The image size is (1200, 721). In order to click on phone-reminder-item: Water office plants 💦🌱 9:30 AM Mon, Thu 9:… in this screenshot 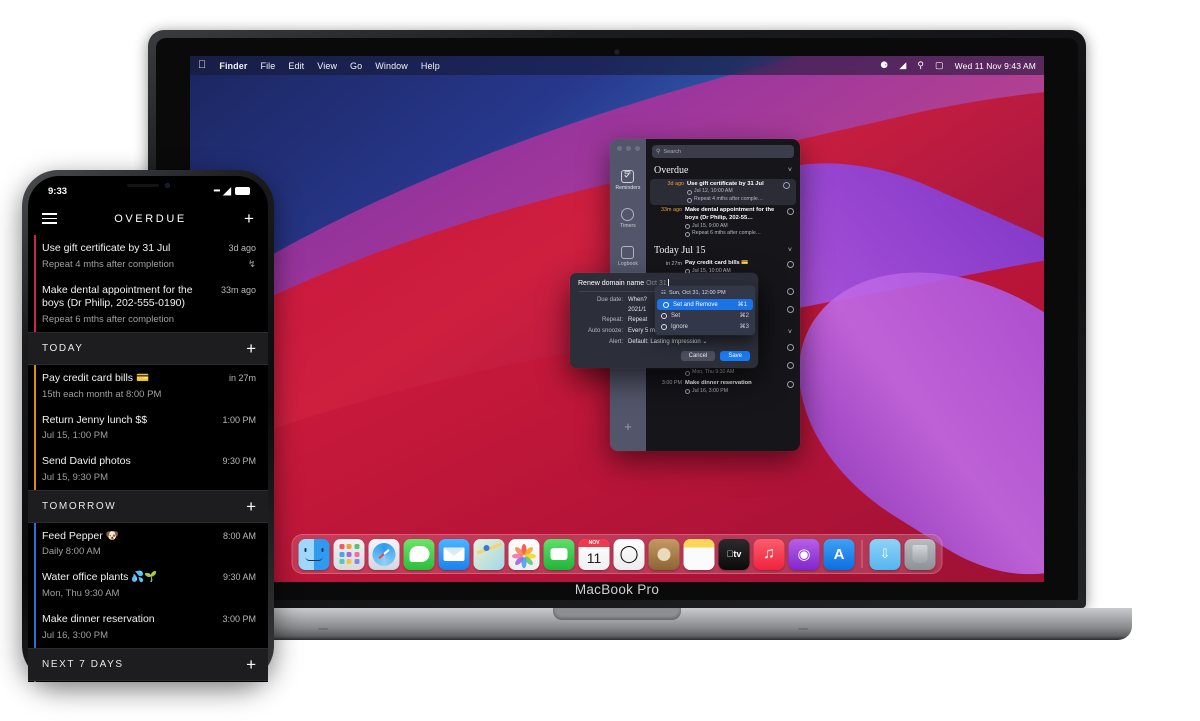, I will do `click(148, 585)`.